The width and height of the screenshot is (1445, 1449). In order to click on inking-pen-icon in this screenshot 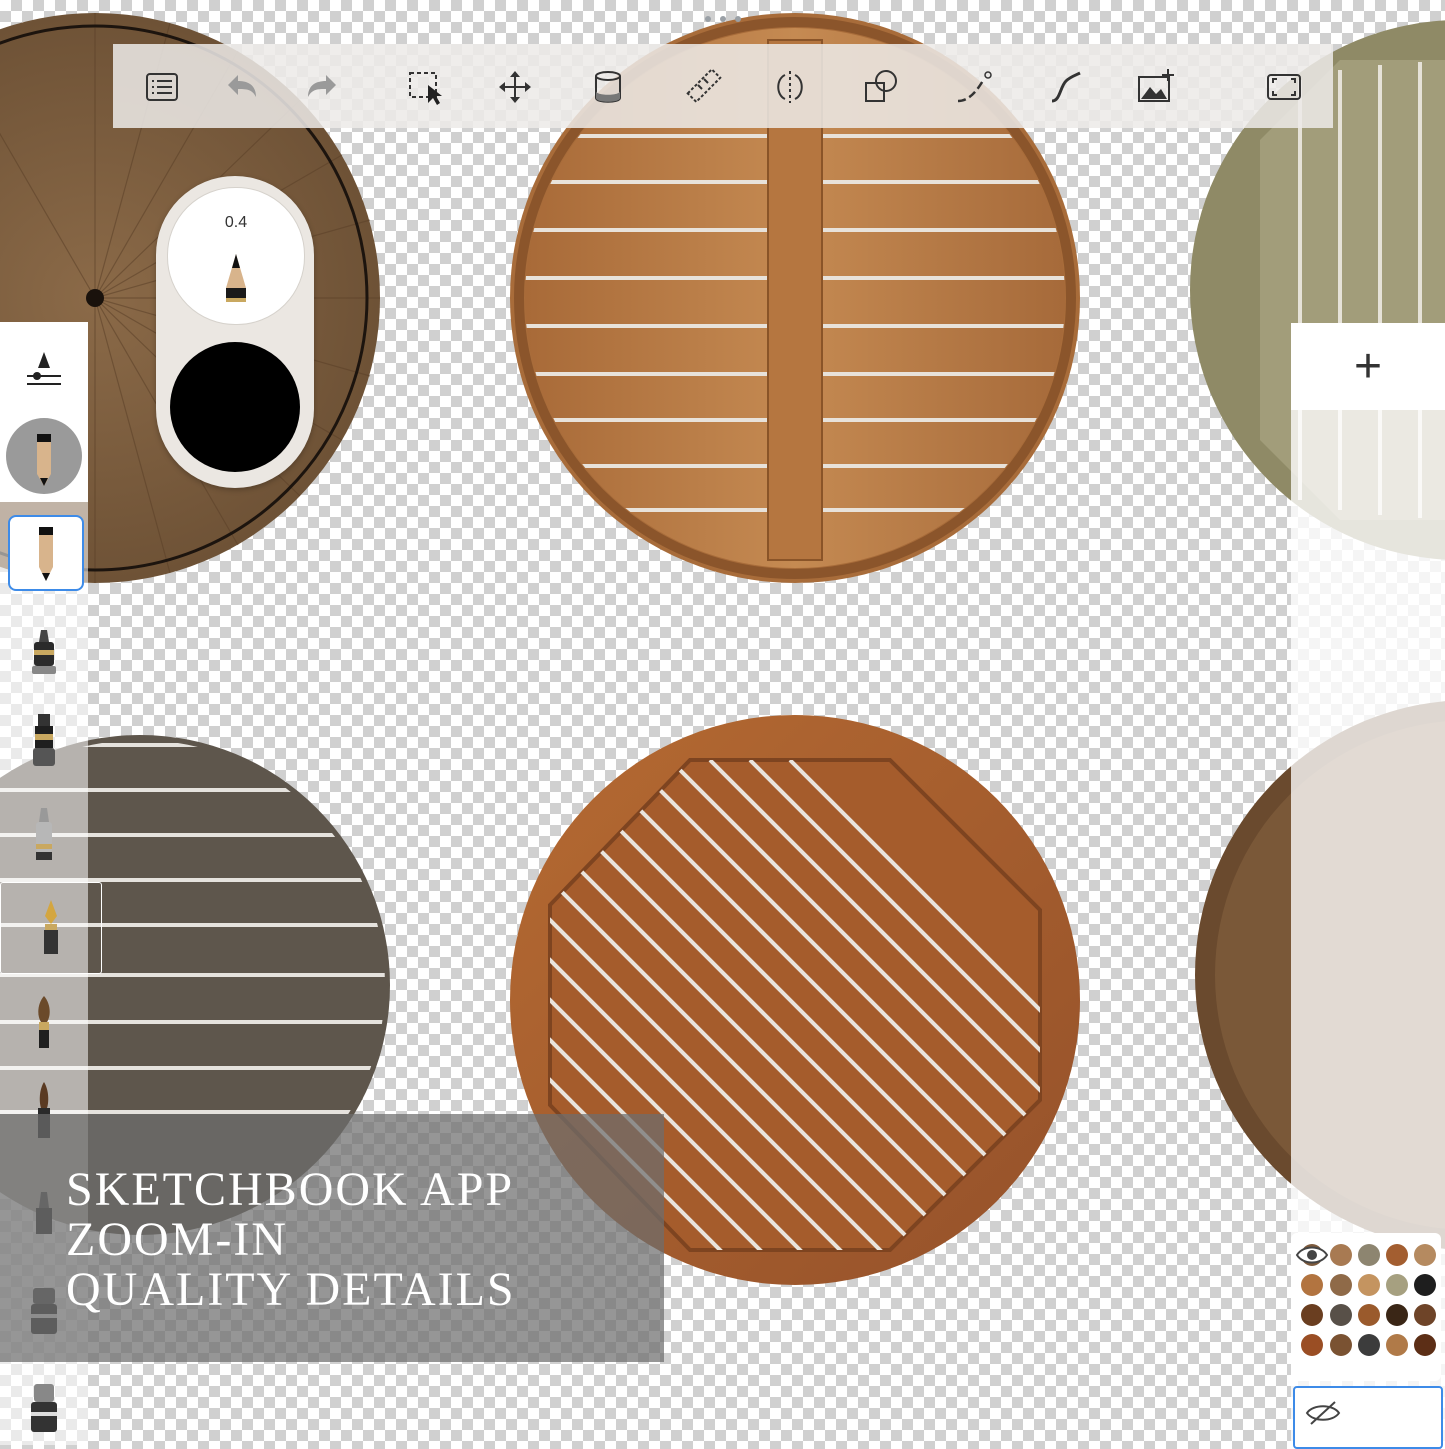, I will do `click(44, 652)`.